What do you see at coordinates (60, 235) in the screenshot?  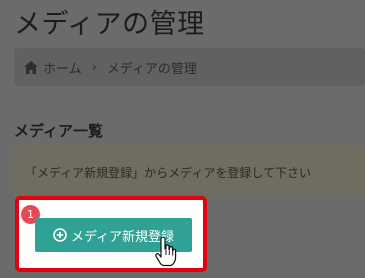 I see `plus-circle-icon` at bounding box center [60, 235].